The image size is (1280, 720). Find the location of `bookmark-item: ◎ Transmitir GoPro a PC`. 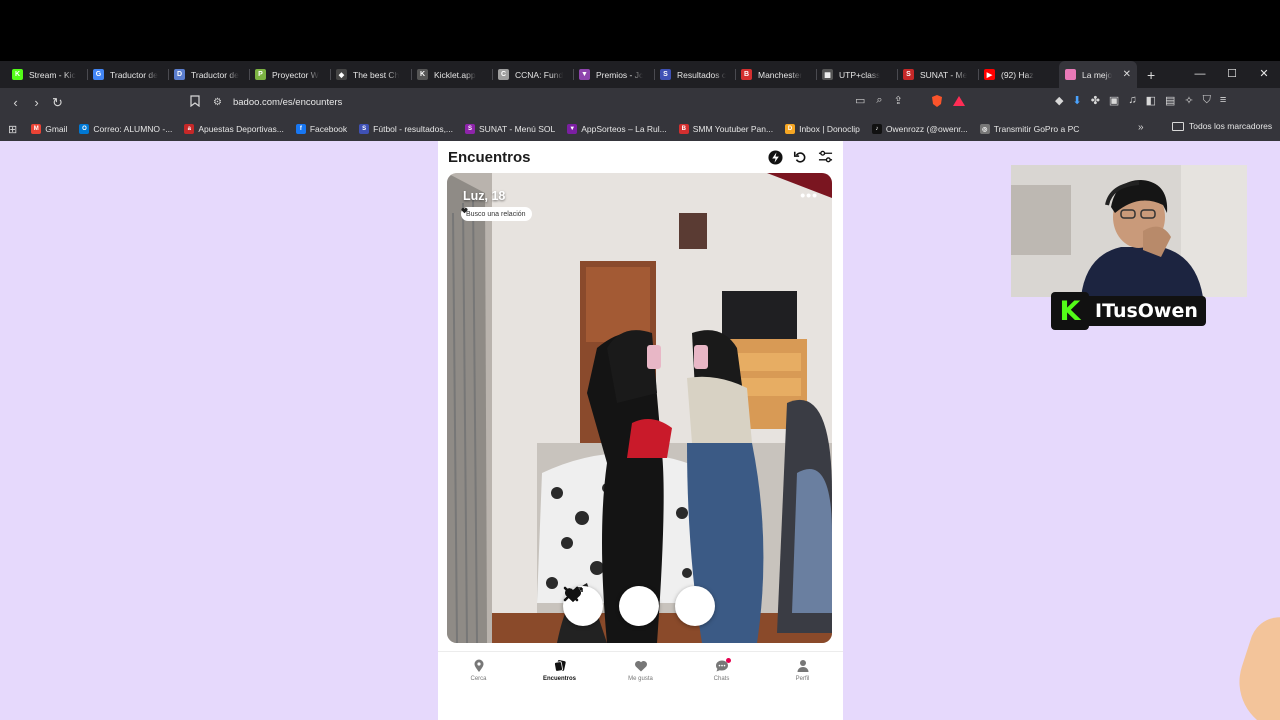

bookmark-item: ◎ Transmitir GoPro a PC is located at coordinates (1029, 129).